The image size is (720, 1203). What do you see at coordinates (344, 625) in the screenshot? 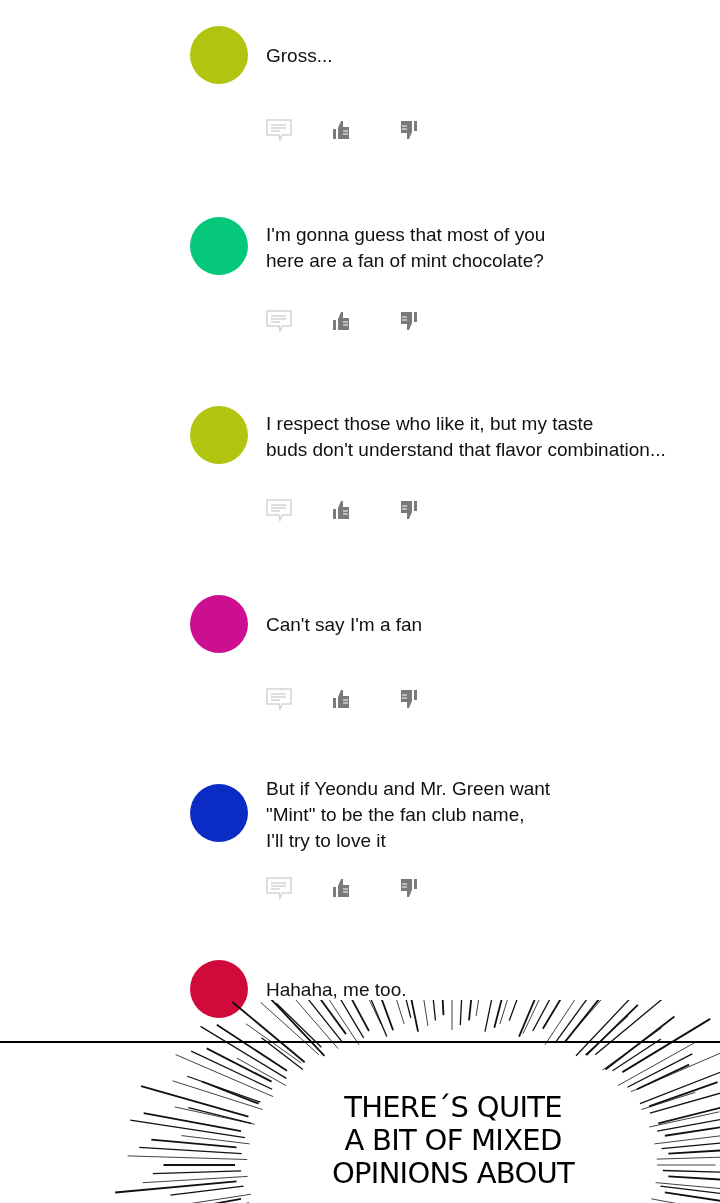
I see `comment-text: Can't say I'm a fan` at bounding box center [344, 625].